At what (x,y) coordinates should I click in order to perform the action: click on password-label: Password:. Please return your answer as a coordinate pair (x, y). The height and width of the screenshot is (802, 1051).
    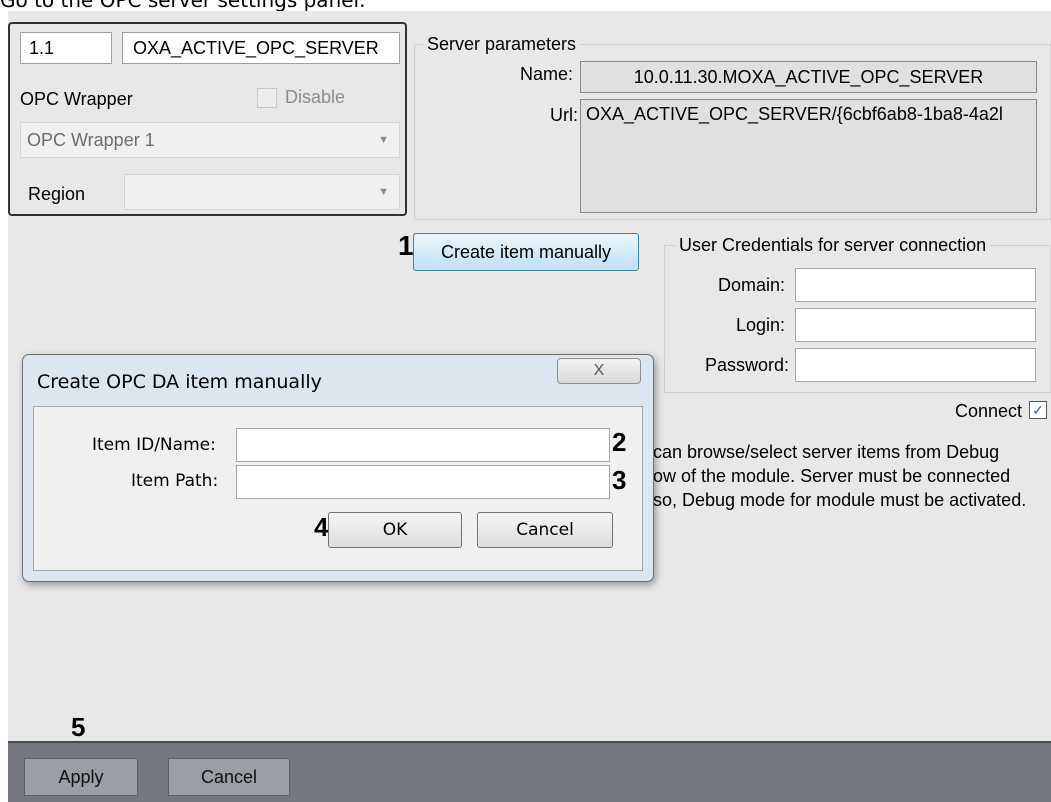
    Looking at the image, I should click on (747, 365).